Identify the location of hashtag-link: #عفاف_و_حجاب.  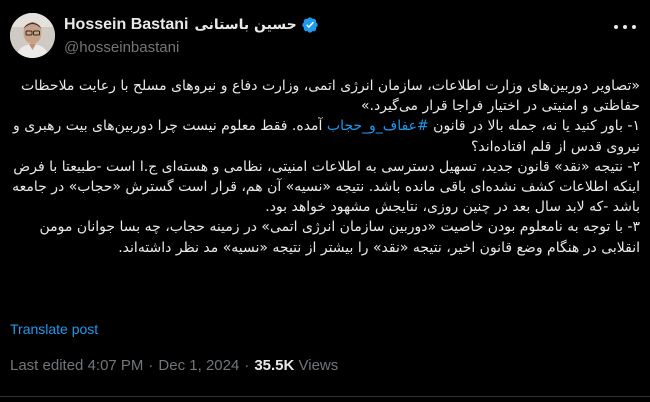
(378, 126).